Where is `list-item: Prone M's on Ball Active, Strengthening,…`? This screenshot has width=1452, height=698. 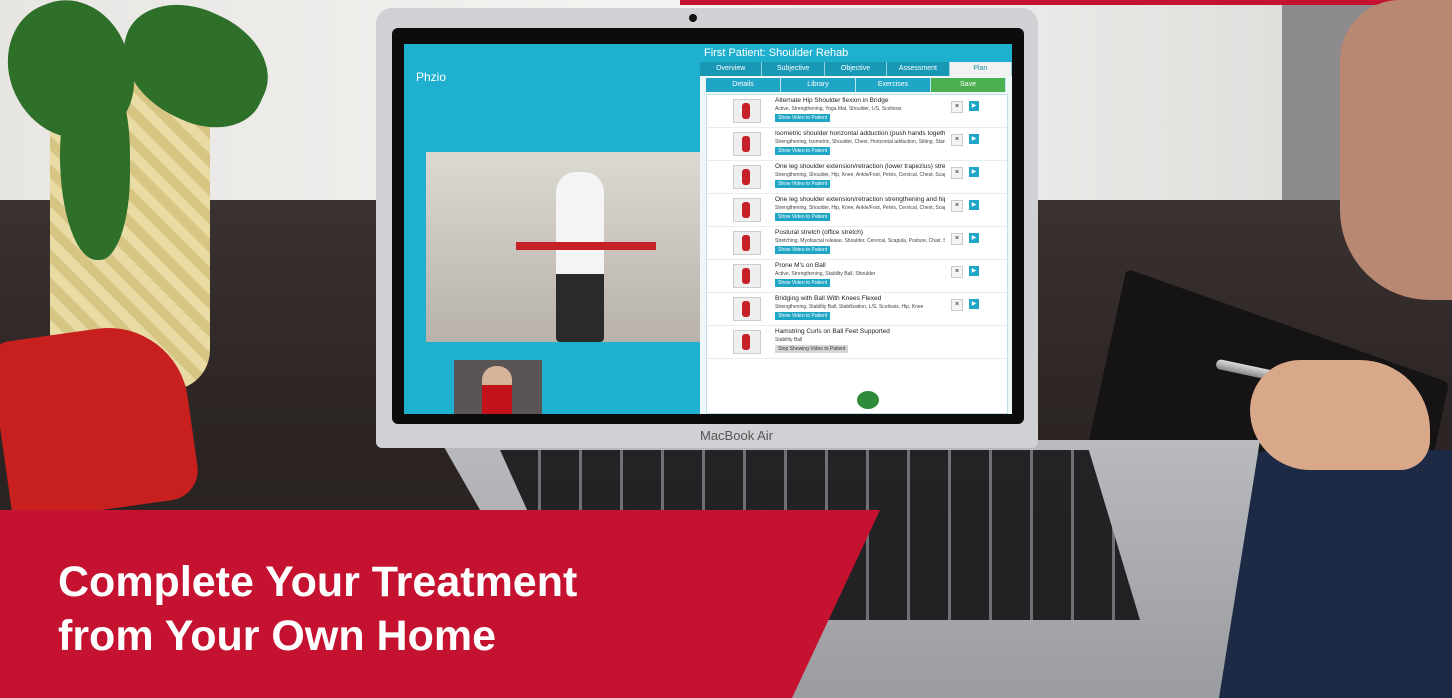
list-item: Prone M's on Ball Active, Strengthening,… is located at coordinates (857, 276).